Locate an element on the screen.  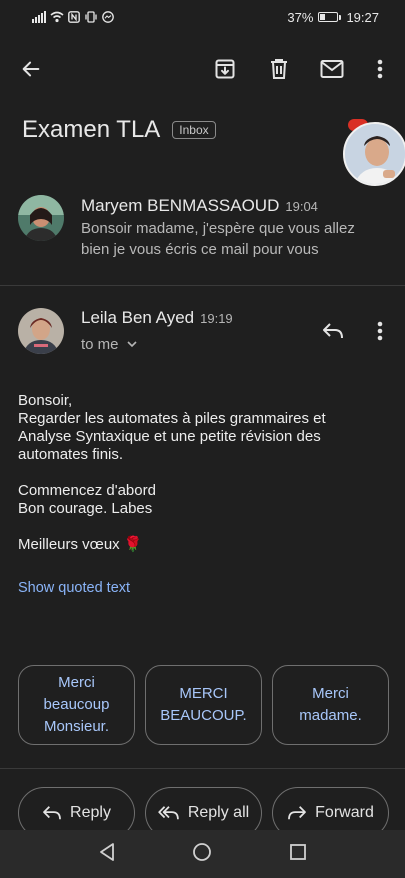
nav-recents-button is located at coordinates (298, 854).